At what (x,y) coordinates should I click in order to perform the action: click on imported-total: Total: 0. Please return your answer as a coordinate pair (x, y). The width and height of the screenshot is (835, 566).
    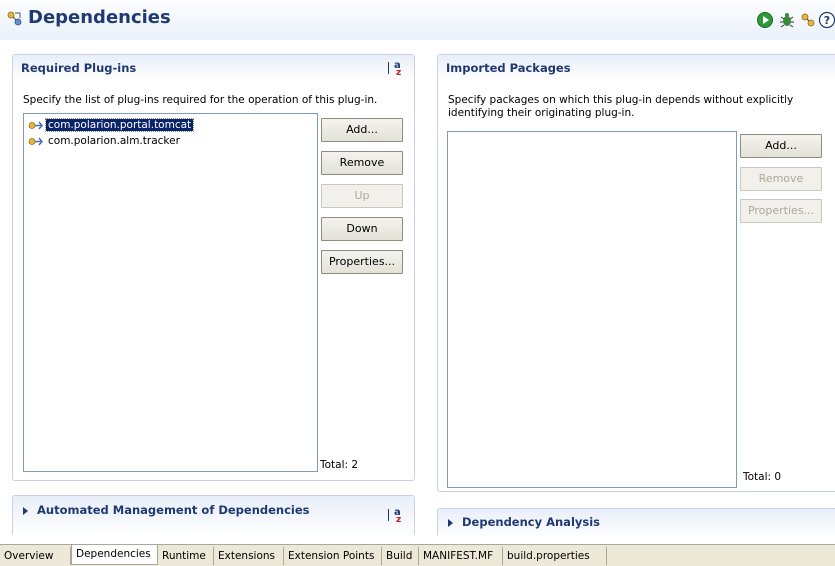
    Looking at the image, I should click on (762, 477).